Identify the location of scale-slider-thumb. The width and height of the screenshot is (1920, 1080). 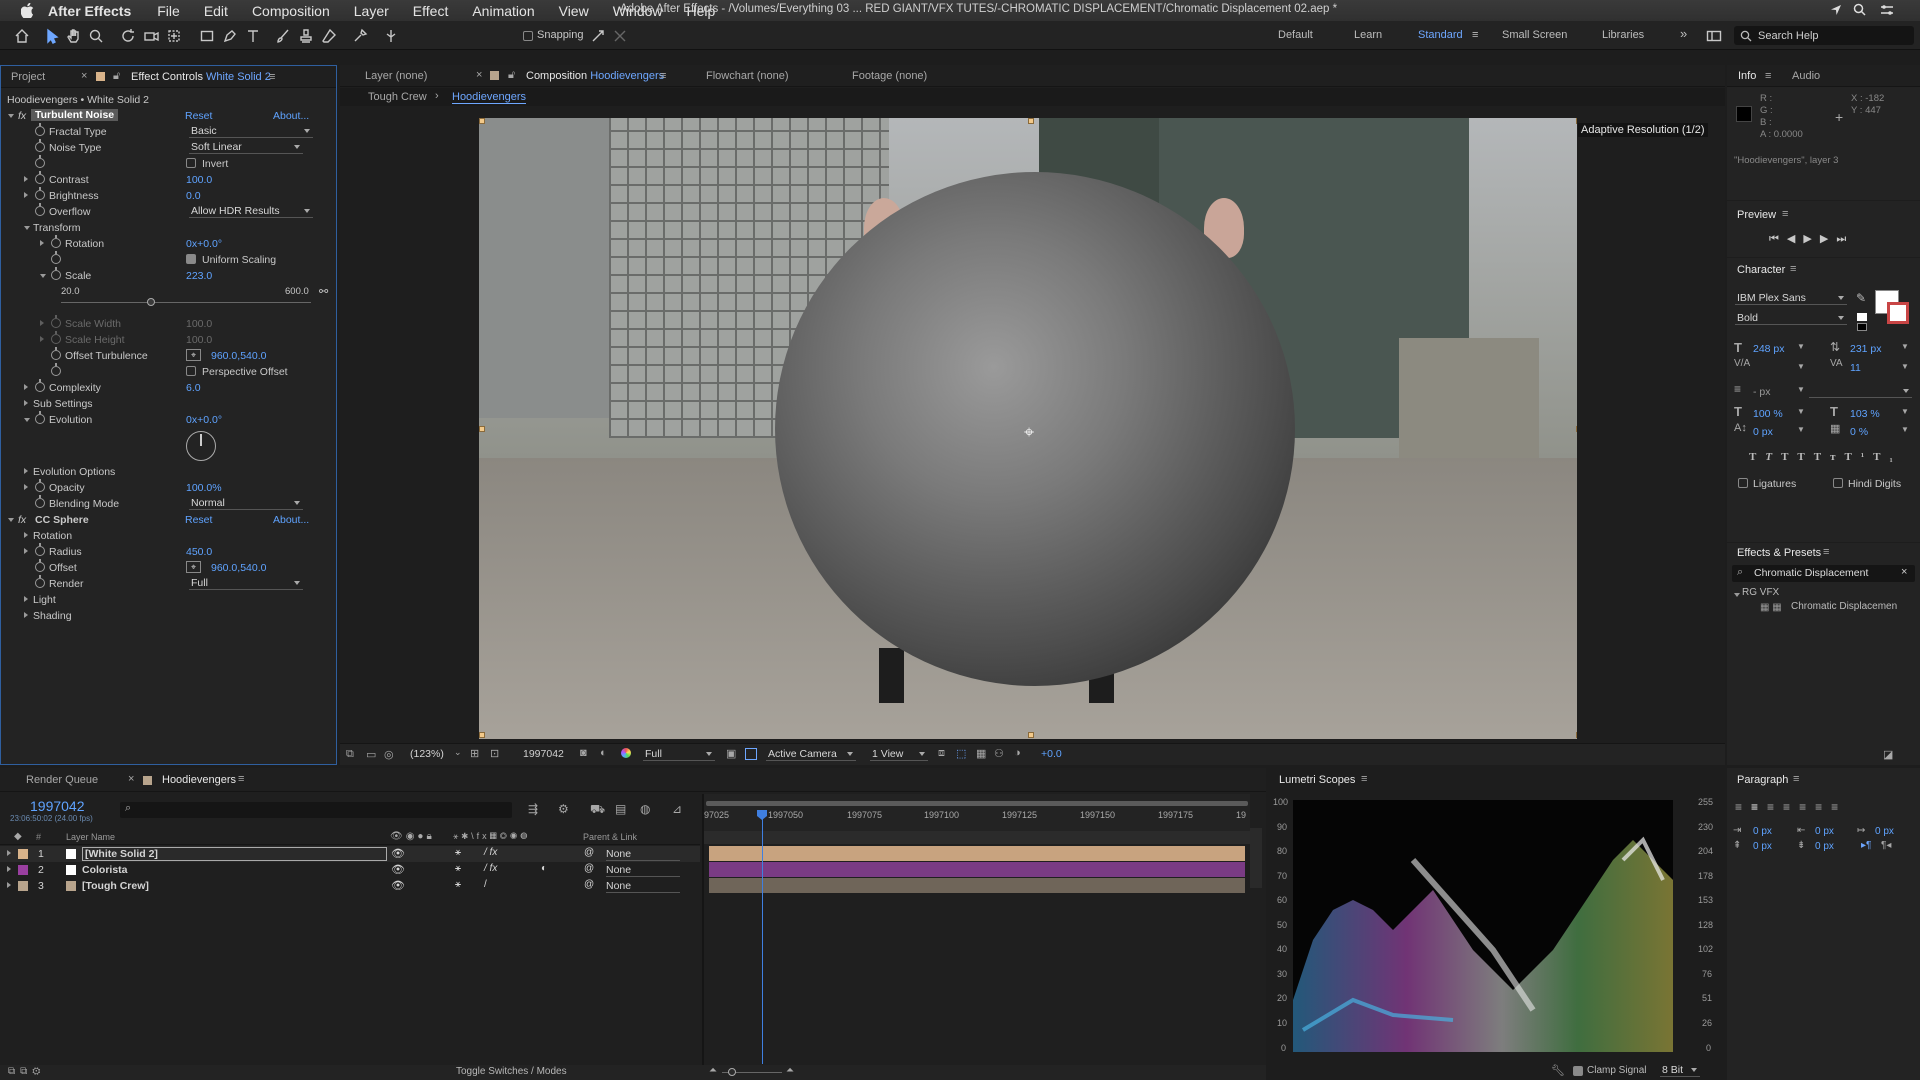
(151, 302).